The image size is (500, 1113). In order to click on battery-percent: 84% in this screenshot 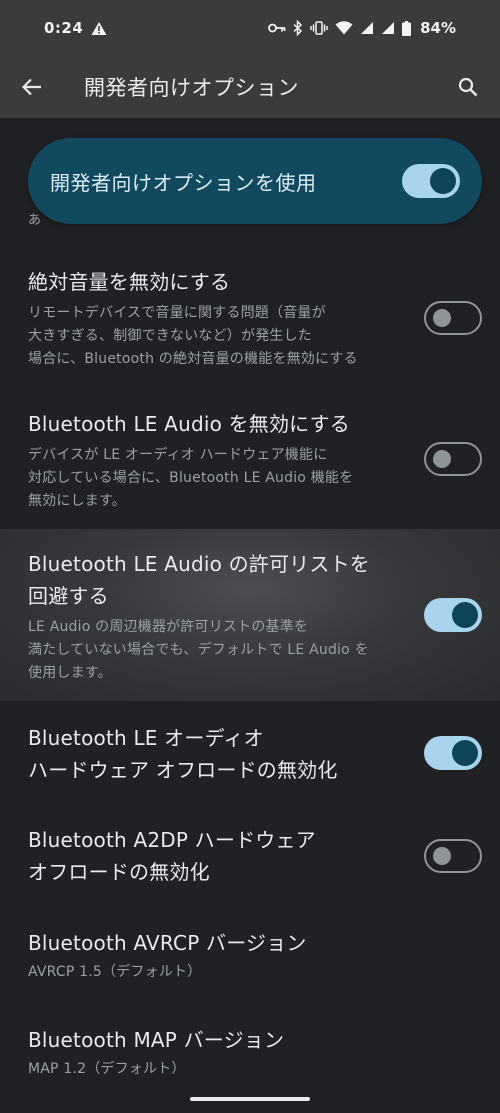, I will do `click(438, 28)`.